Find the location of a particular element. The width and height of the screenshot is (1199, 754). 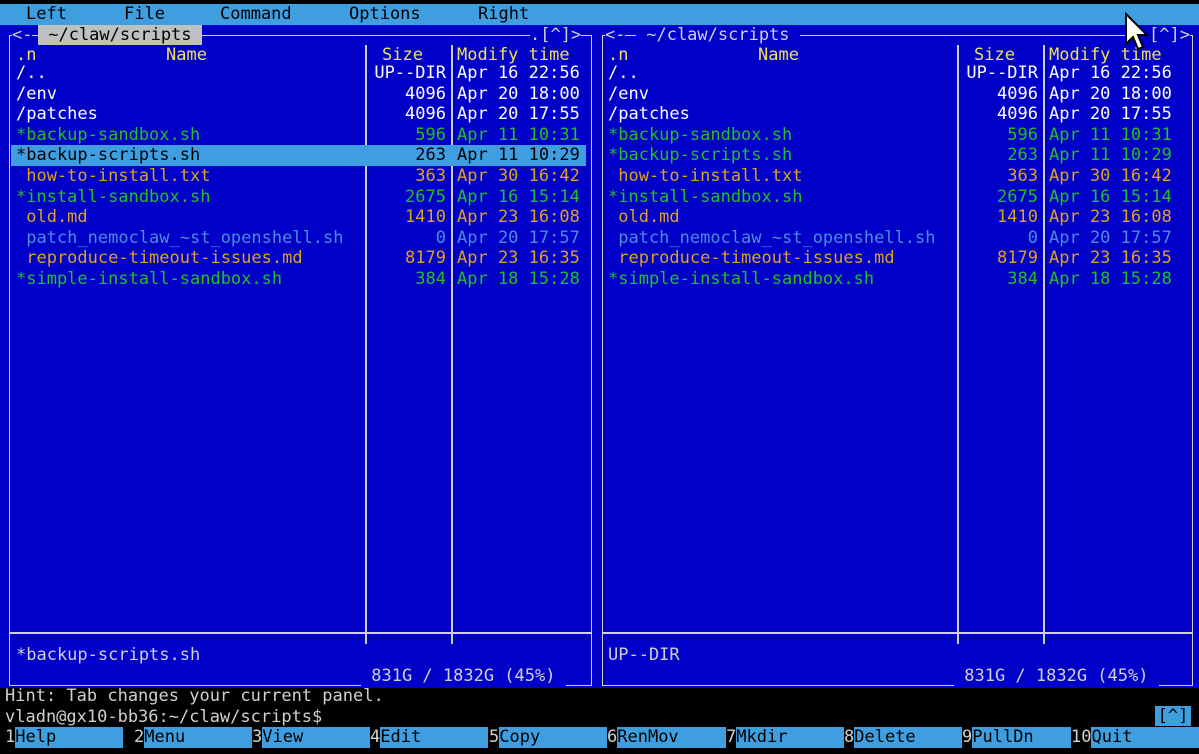

right-status-line: UP--DIR is located at coordinates (644, 655).